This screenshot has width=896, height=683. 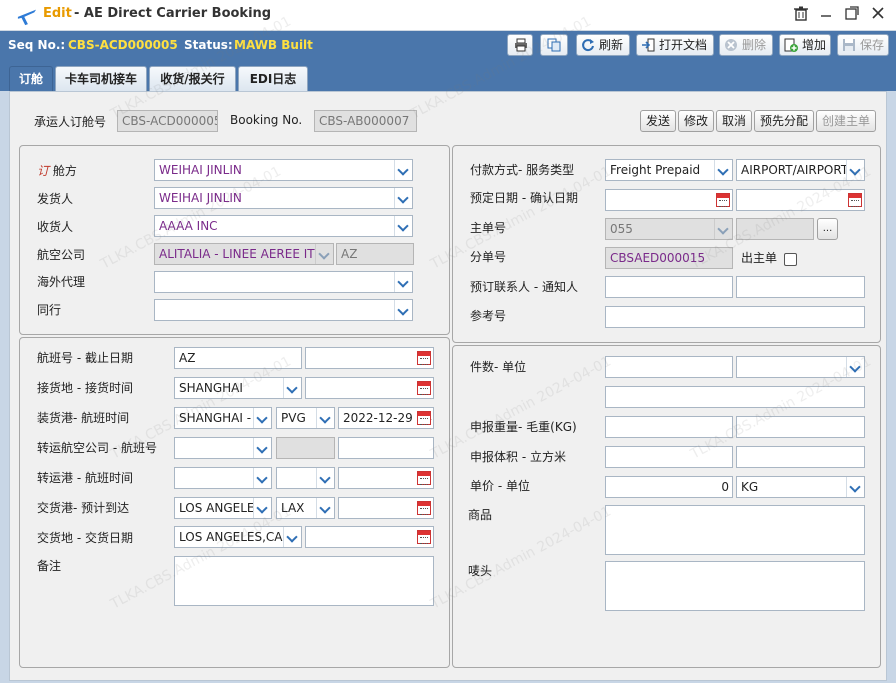 What do you see at coordinates (852, 15) in the screenshot?
I see `maximize-icon` at bounding box center [852, 15].